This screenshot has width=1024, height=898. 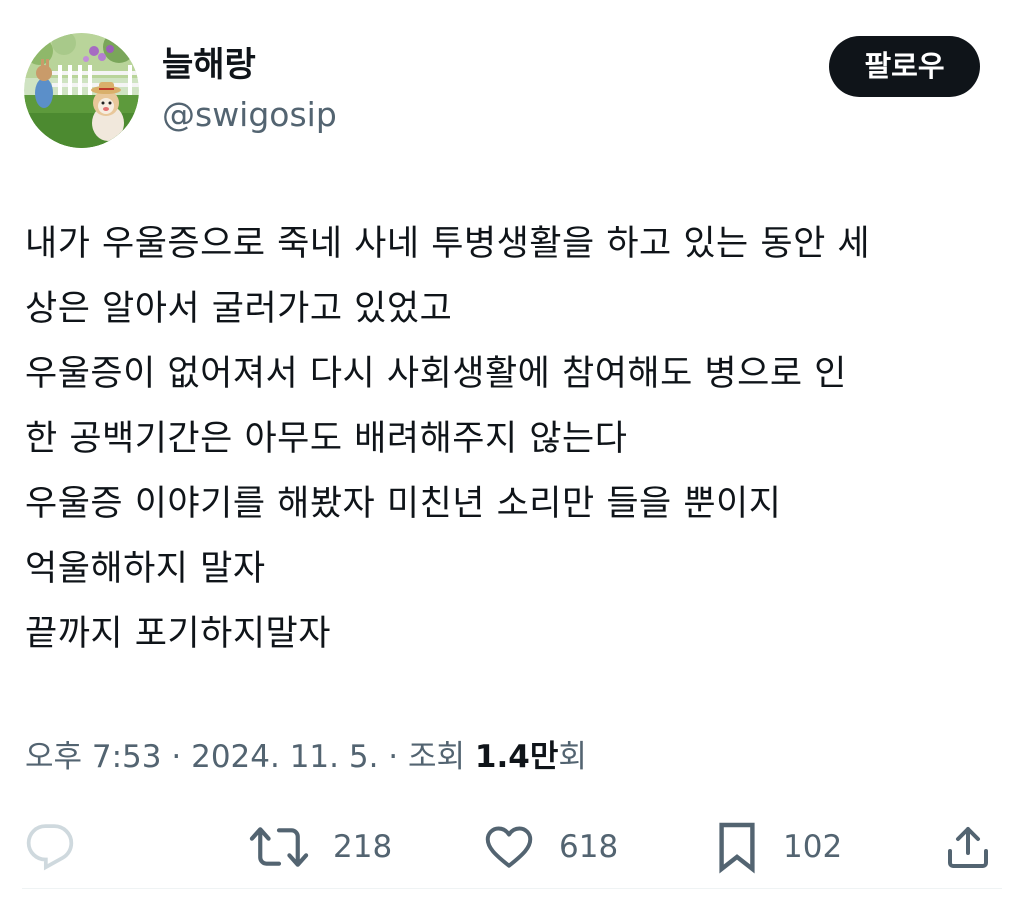 What do you see at coordinates (572, 757) in the screenshot?
I see `views-suffix: 회` at bounding box center [572, 757].